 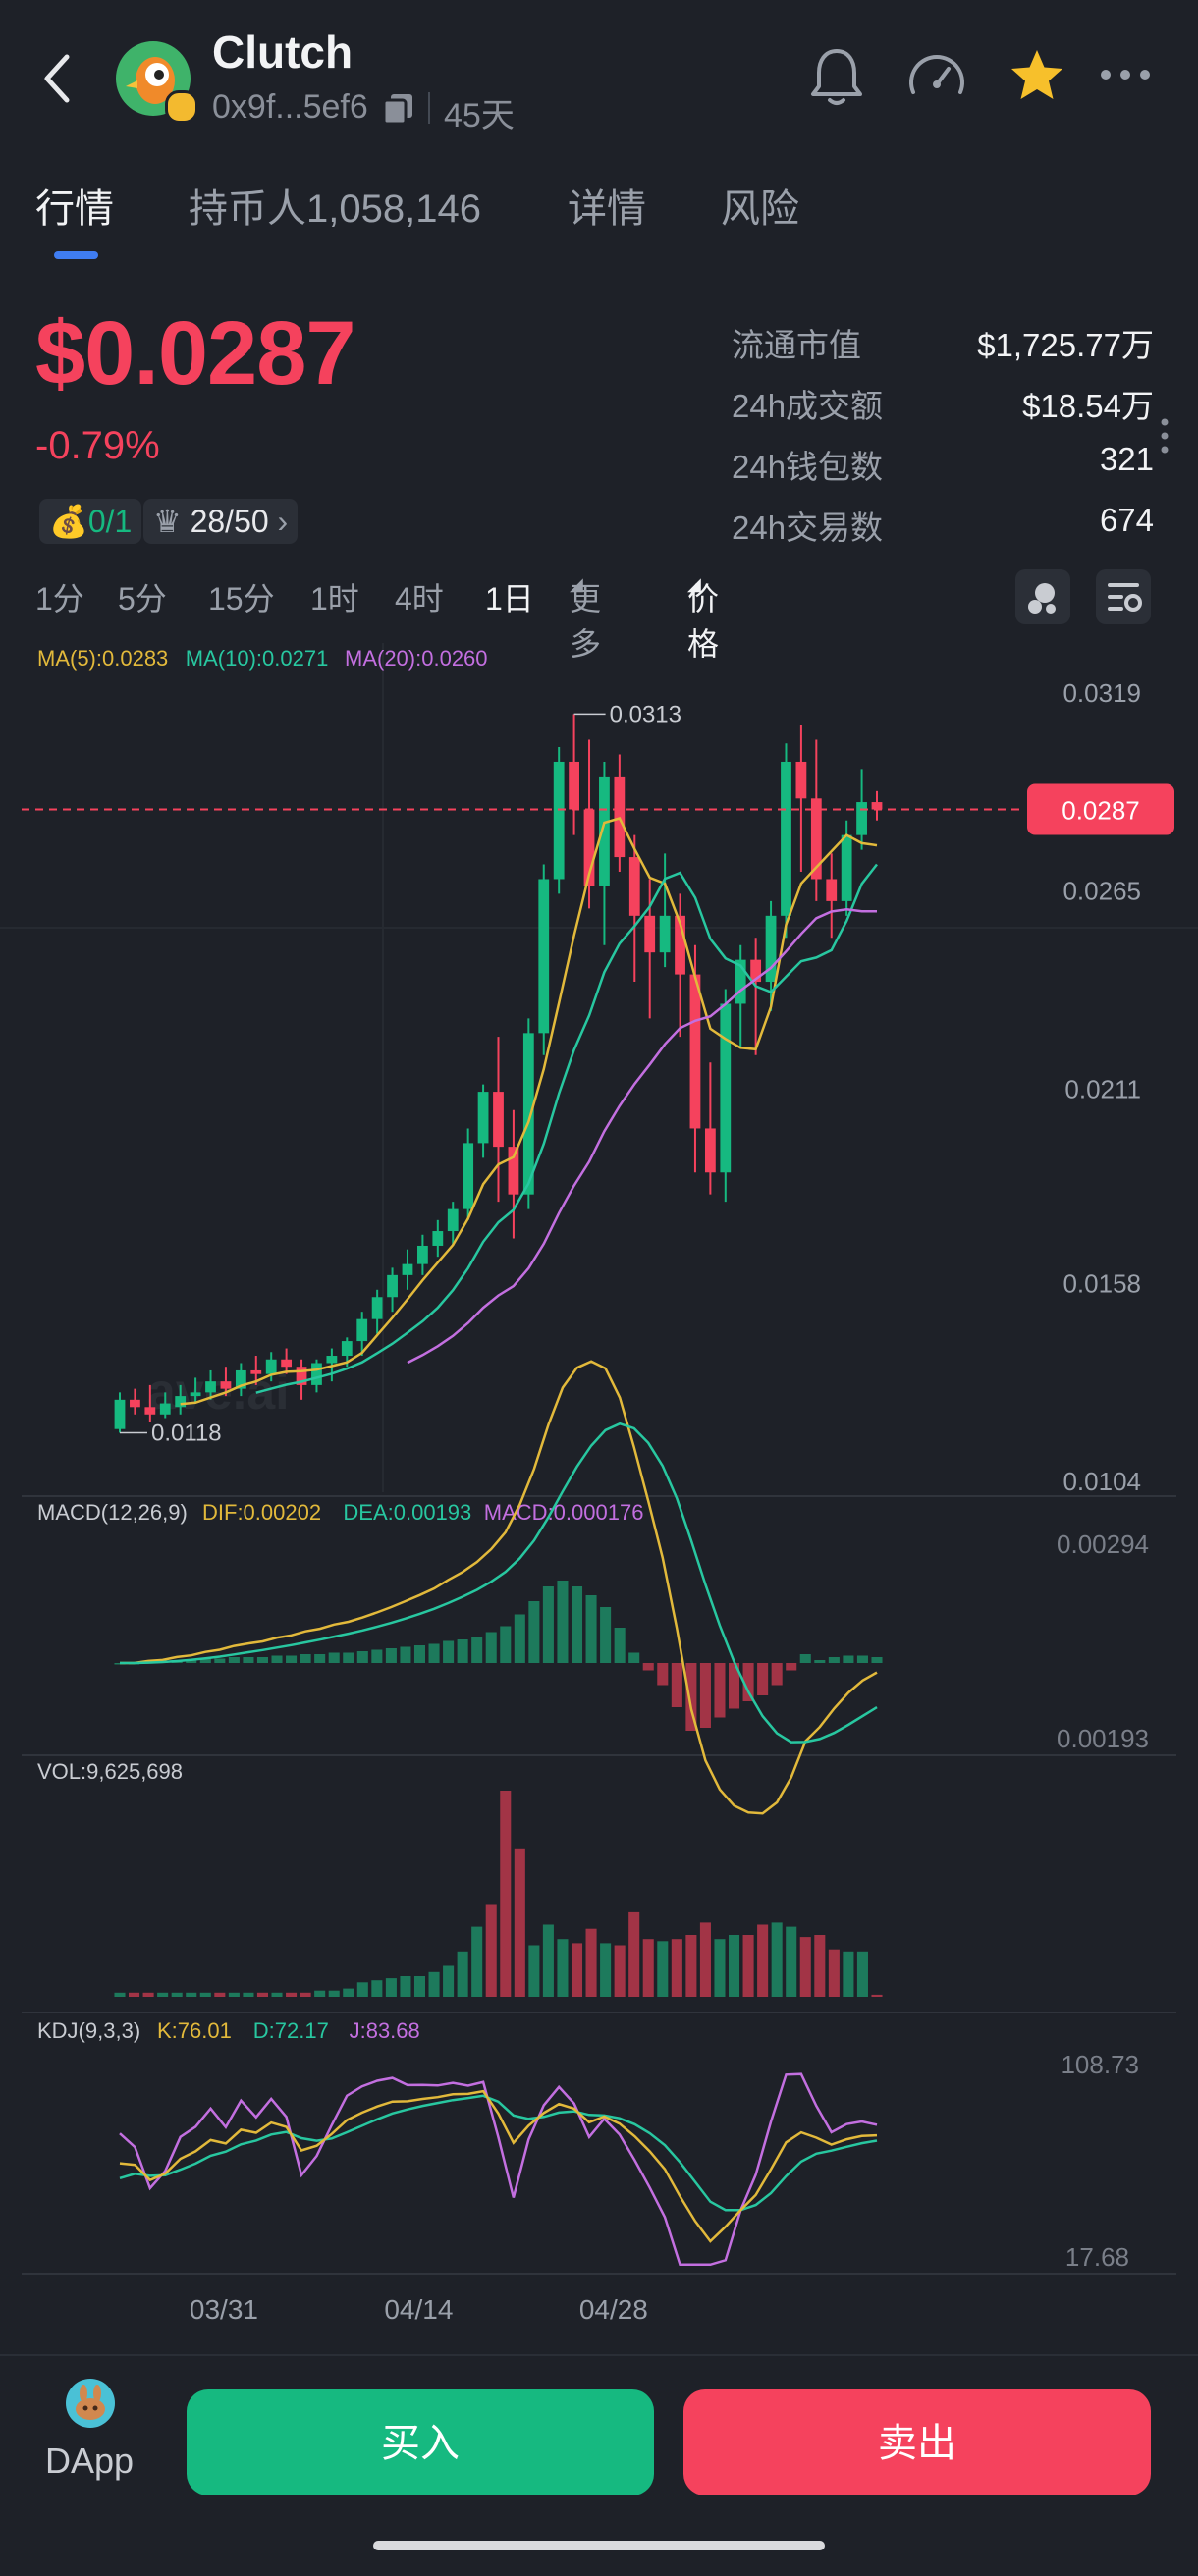 I want to click on period-1d: 1日, so click(x=509, y=596).